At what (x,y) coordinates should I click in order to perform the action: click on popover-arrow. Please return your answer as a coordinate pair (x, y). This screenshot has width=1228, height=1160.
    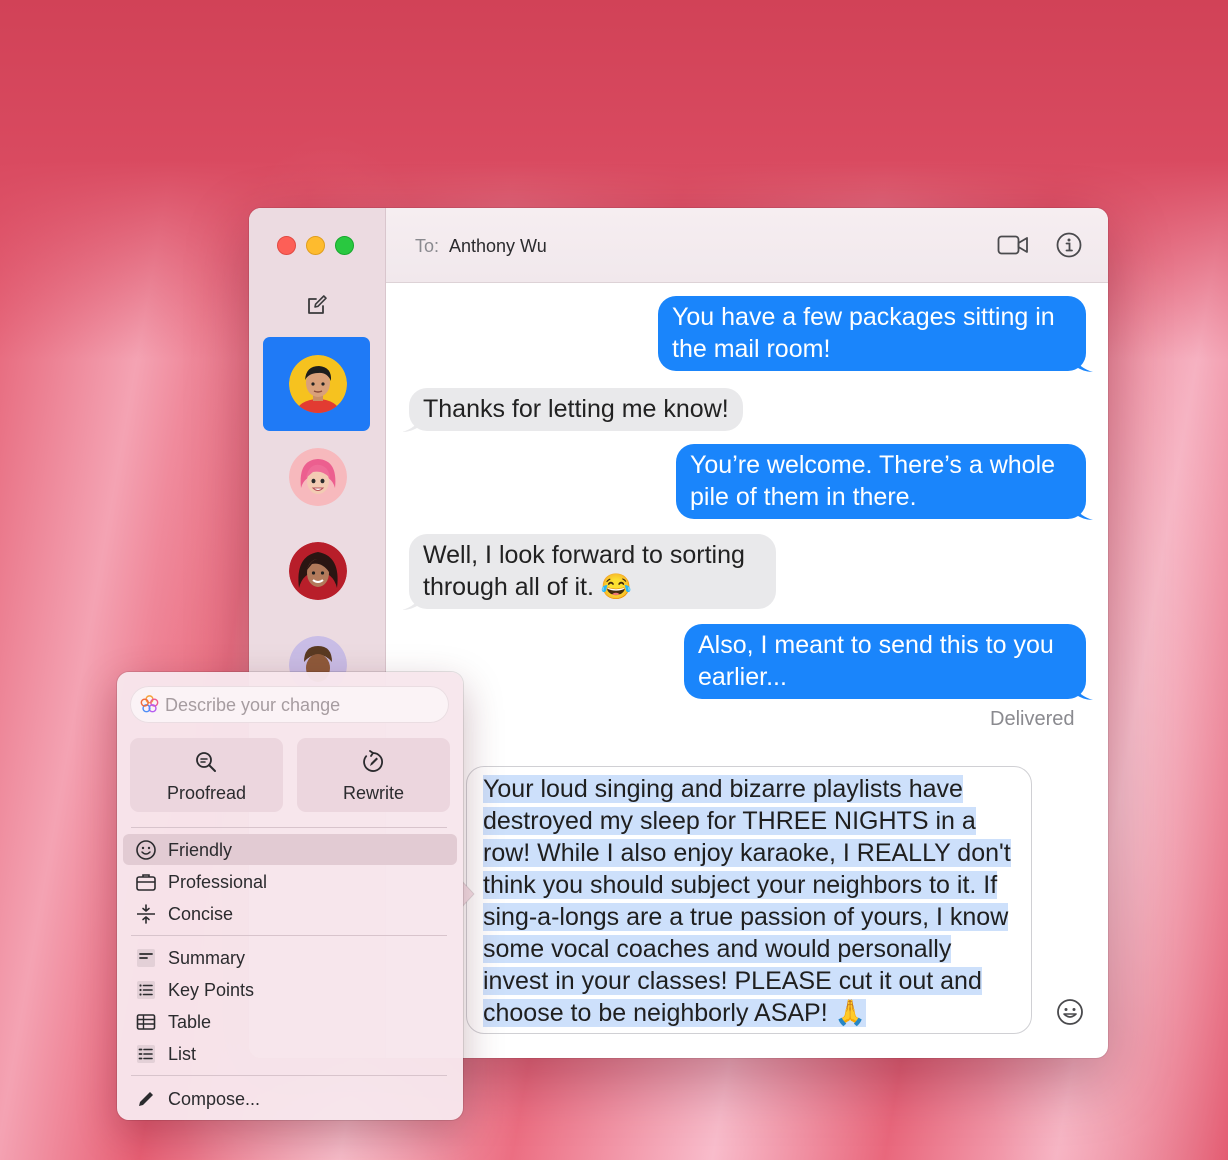
    Looking at the image, I should click on (468, 894).